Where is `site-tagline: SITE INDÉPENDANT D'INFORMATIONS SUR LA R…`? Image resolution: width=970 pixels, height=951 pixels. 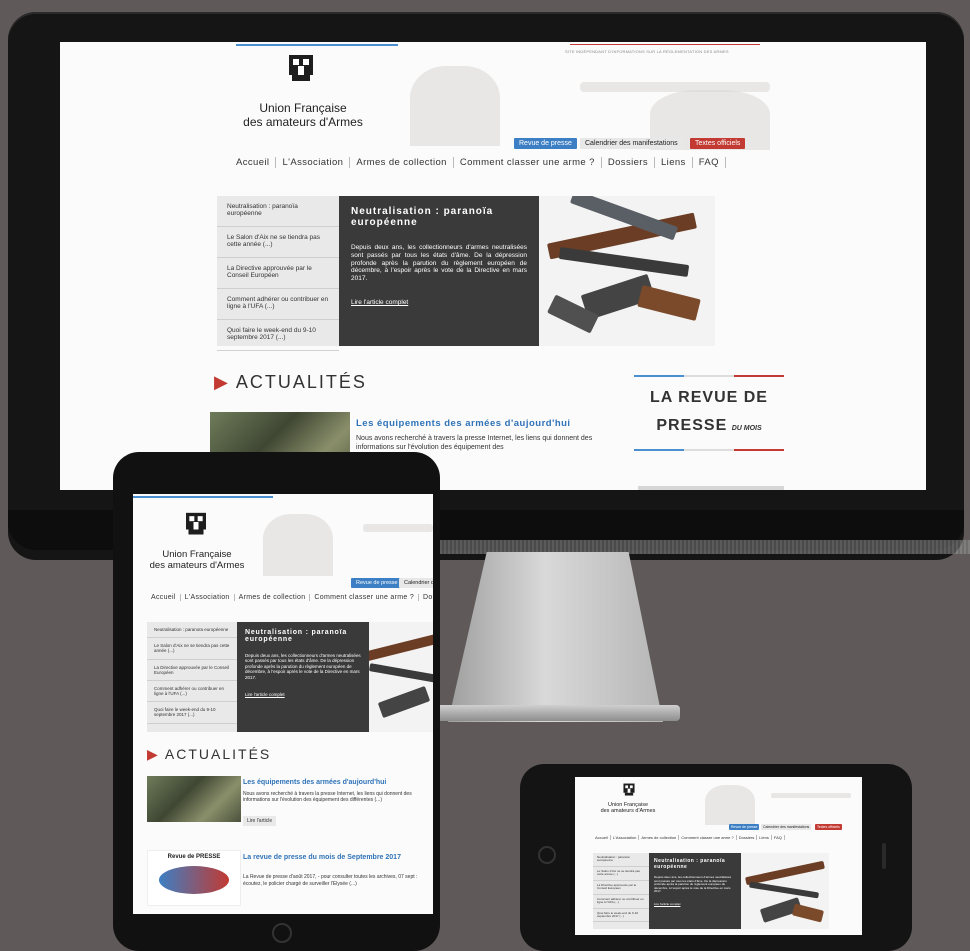
site-tagline: SITE INDÉPENDANT D'INFORMATIONS SUR LA R… is located at coordinates (647, 51).